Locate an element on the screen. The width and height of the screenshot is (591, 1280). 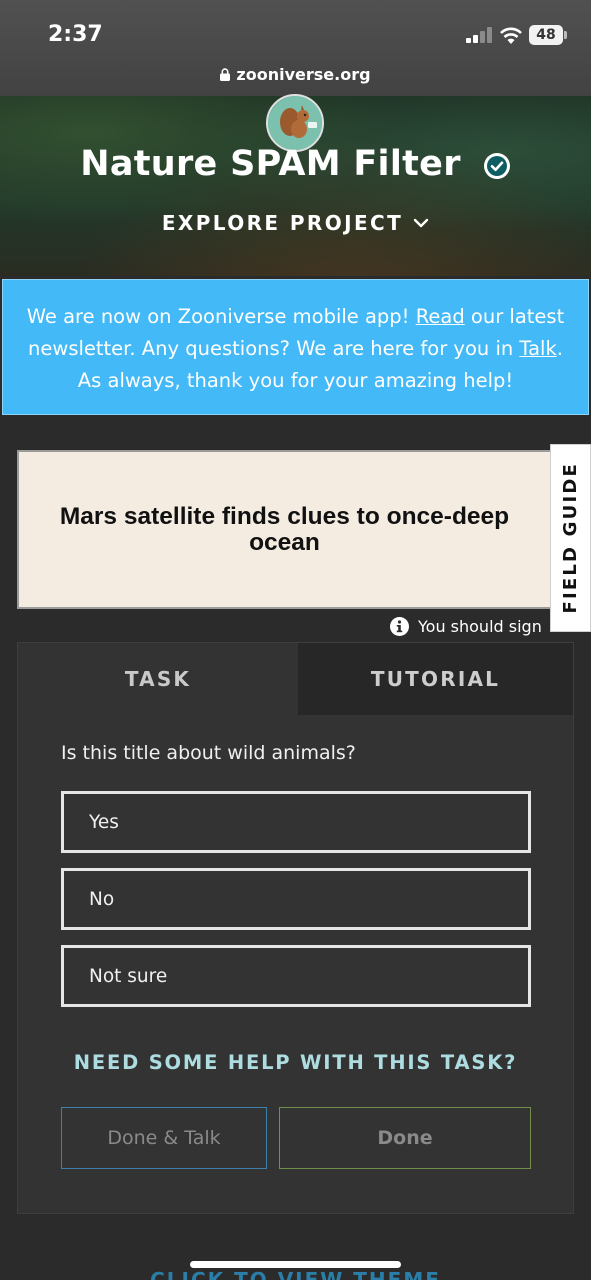
answer-no-button: No is located at coordinates (296, 899).